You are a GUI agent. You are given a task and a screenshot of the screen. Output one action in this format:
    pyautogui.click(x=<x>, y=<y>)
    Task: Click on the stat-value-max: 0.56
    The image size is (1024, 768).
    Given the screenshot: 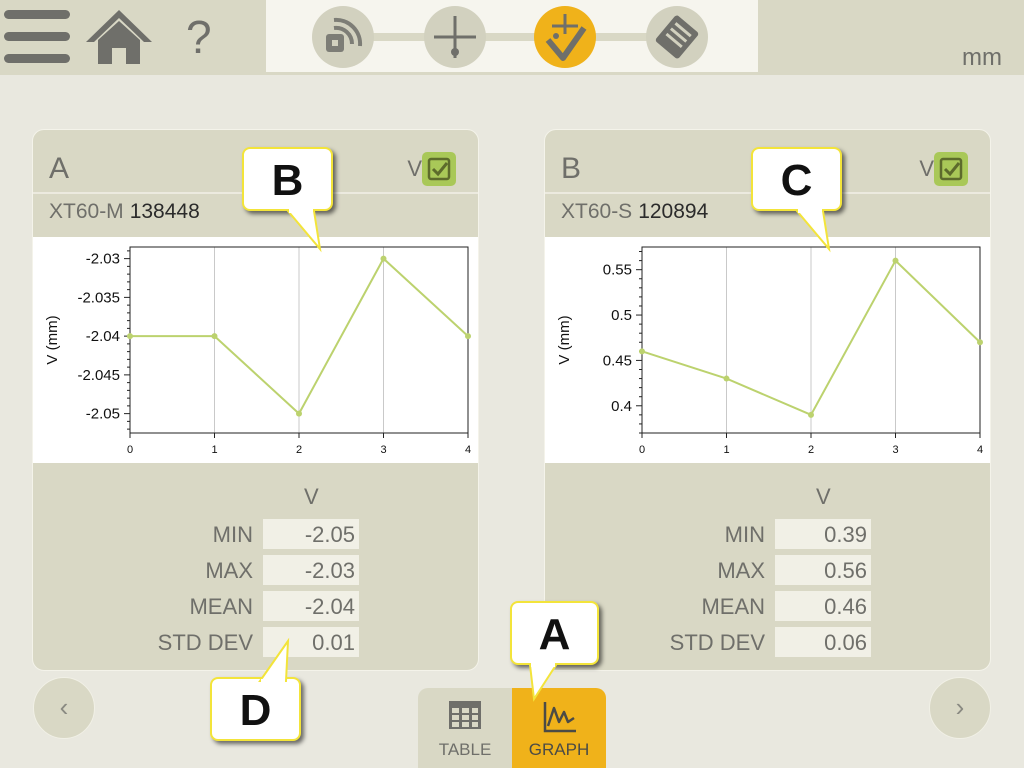 What is the action you would take?
    pyautogui.click(x=823, y=570)
    